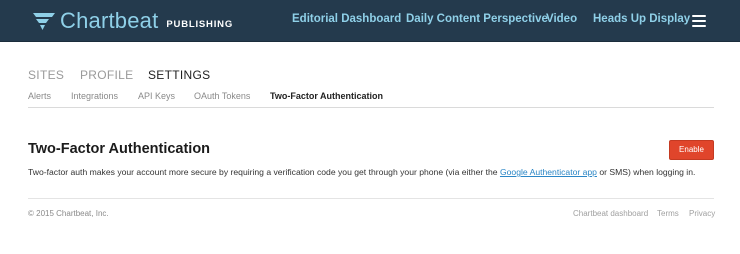 This screenshot has height=254, width=740. What do you see at coordinates (371, 107) in the screenshot?
I see `tabs-divider` at bounding box center [371, 107].